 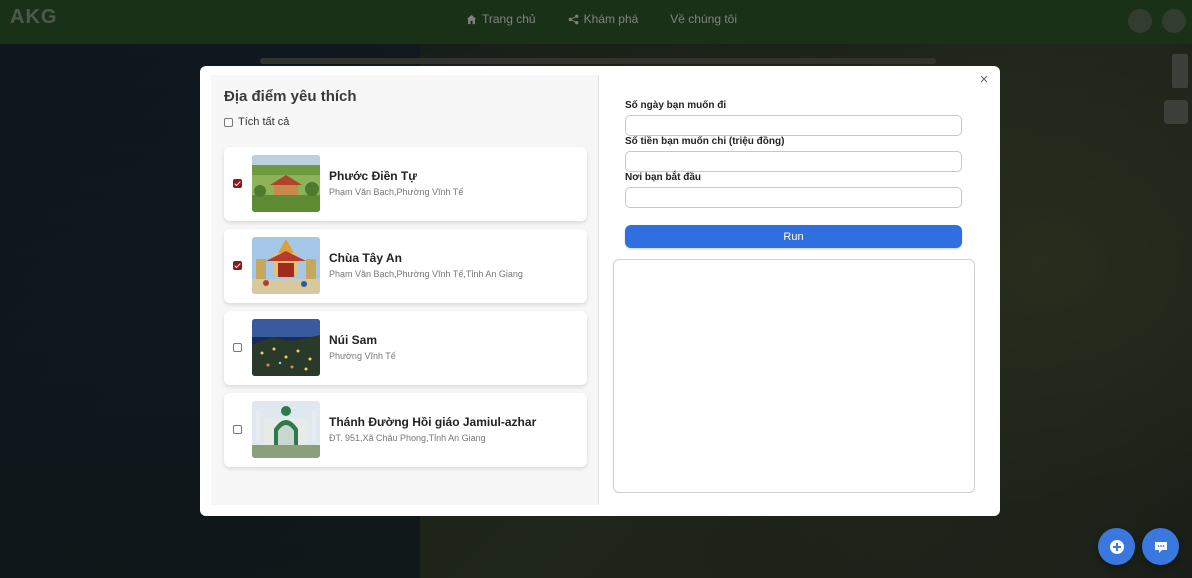 I want to click on place-name: Núi Sam, so click(x=353, y=340).